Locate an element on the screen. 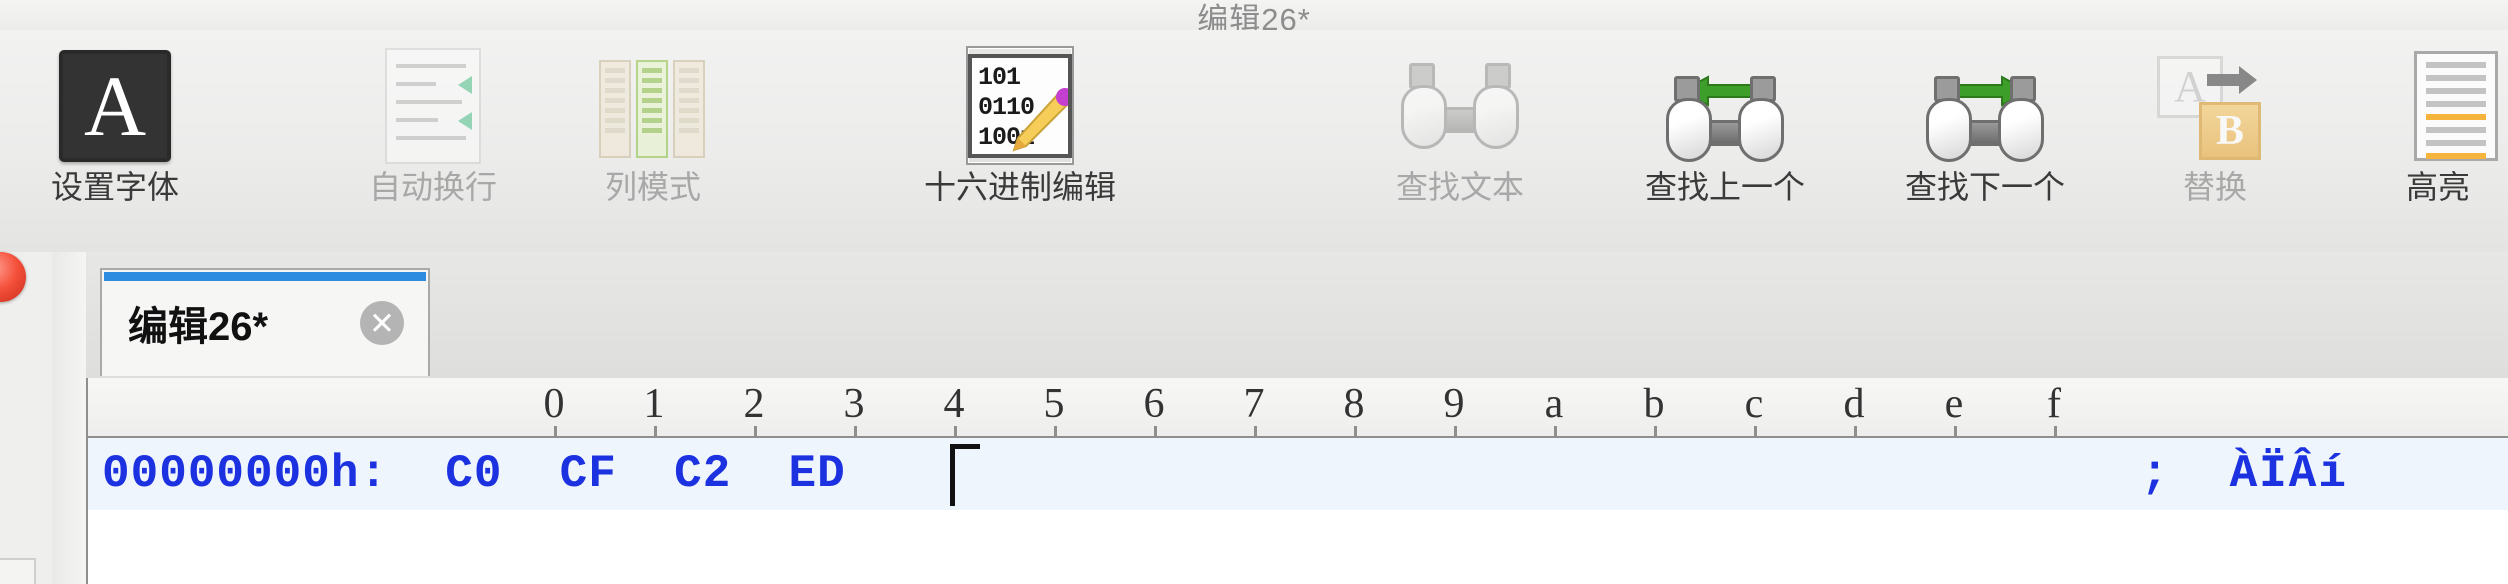 The width and height of the screenshot is (2508, 584). close-icon: ✕ is located at coordinates (382, 323).